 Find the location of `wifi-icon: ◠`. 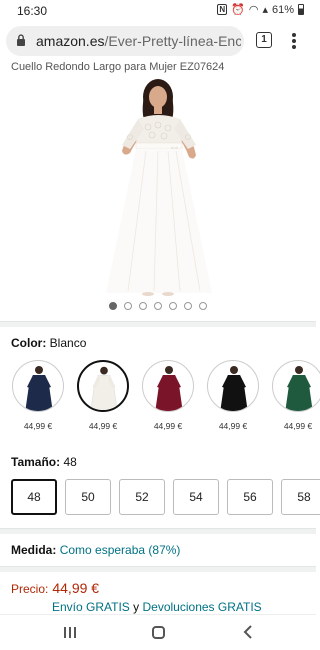

wifi-icon: ◠ is located at coordinates (253, 10).